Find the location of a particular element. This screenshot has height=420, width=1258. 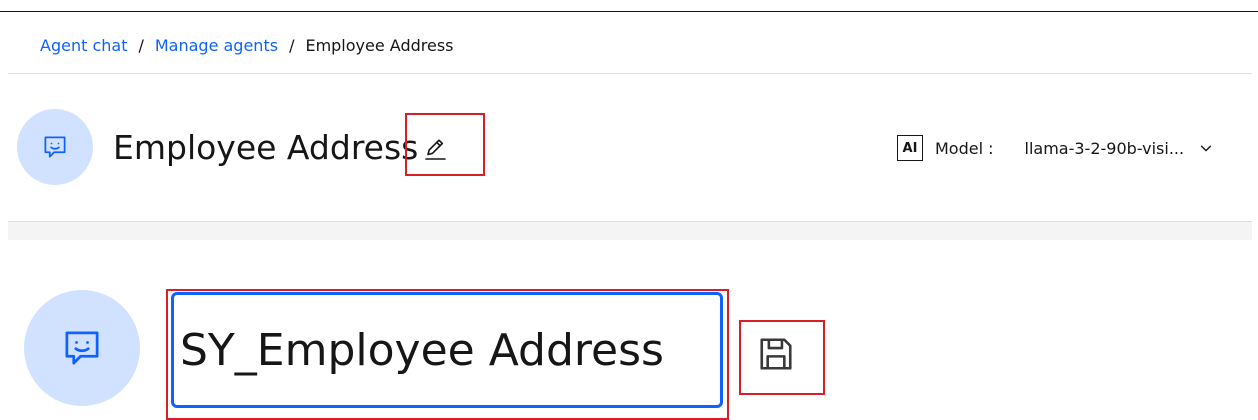

edit-name-button is located at coordinates (435, 149).